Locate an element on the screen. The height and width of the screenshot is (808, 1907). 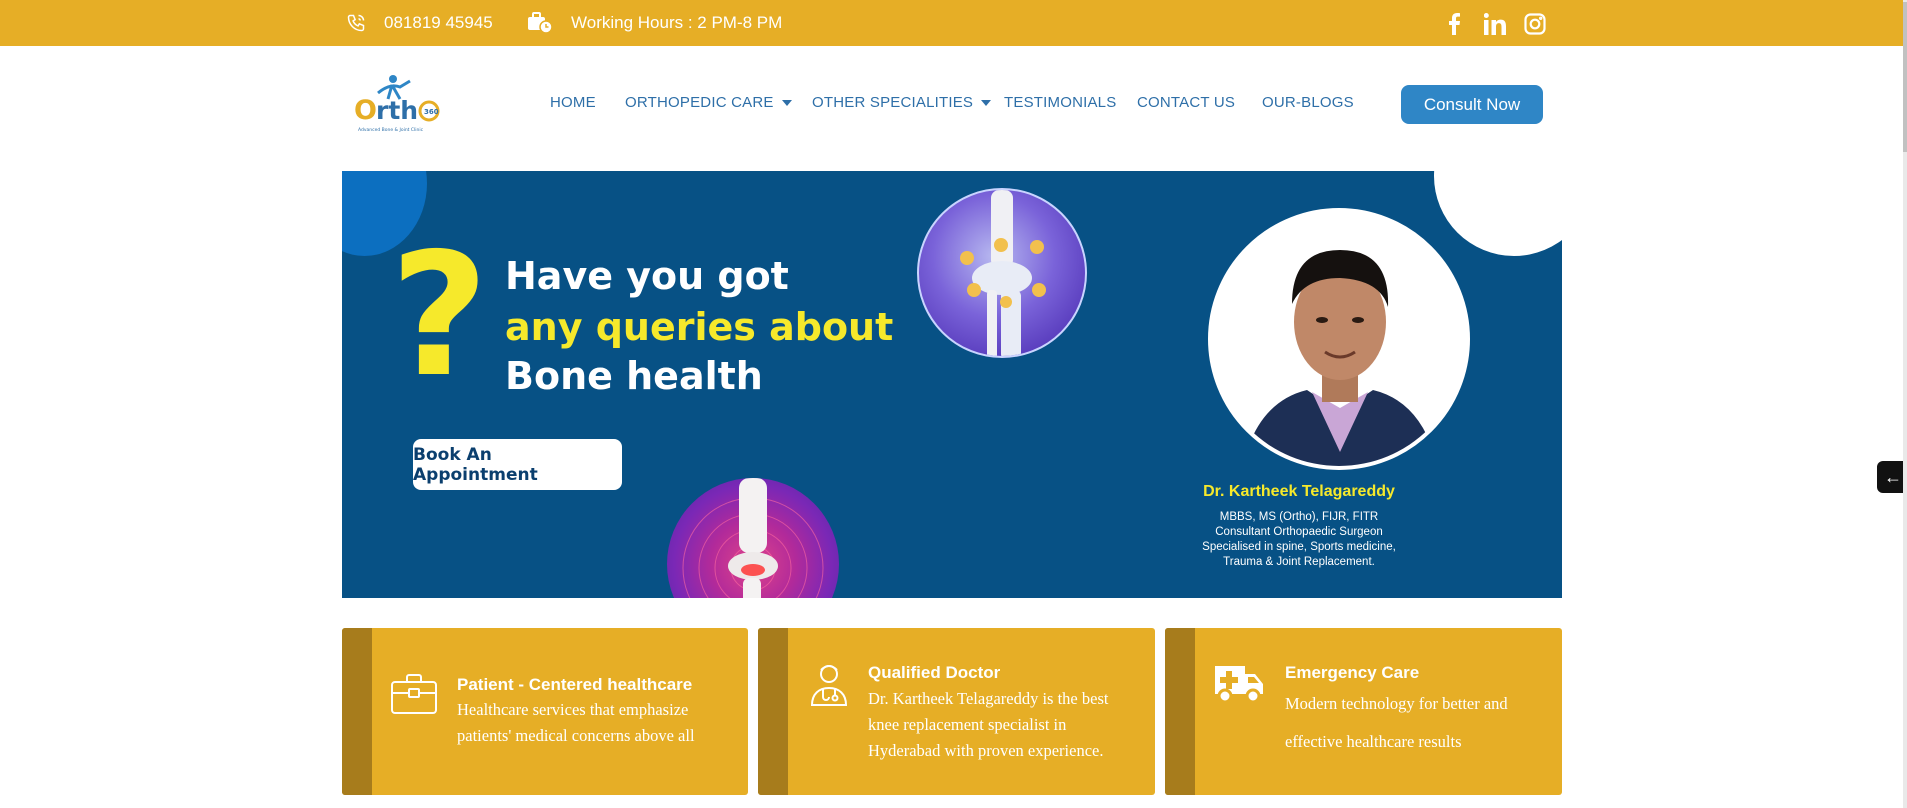
doctor-role: Consultant Orthopaedic Surgeon is located at coordinates (1299, 532).